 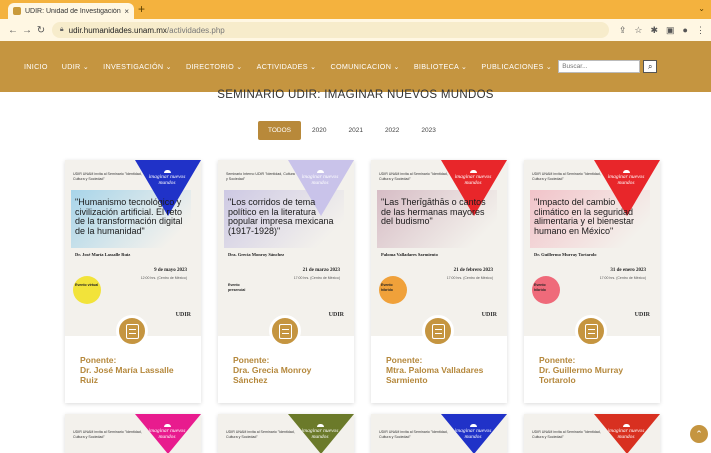 I want to click on nav-item-6: BIBLIOTECA ⌄, so click(x=441, y=66).